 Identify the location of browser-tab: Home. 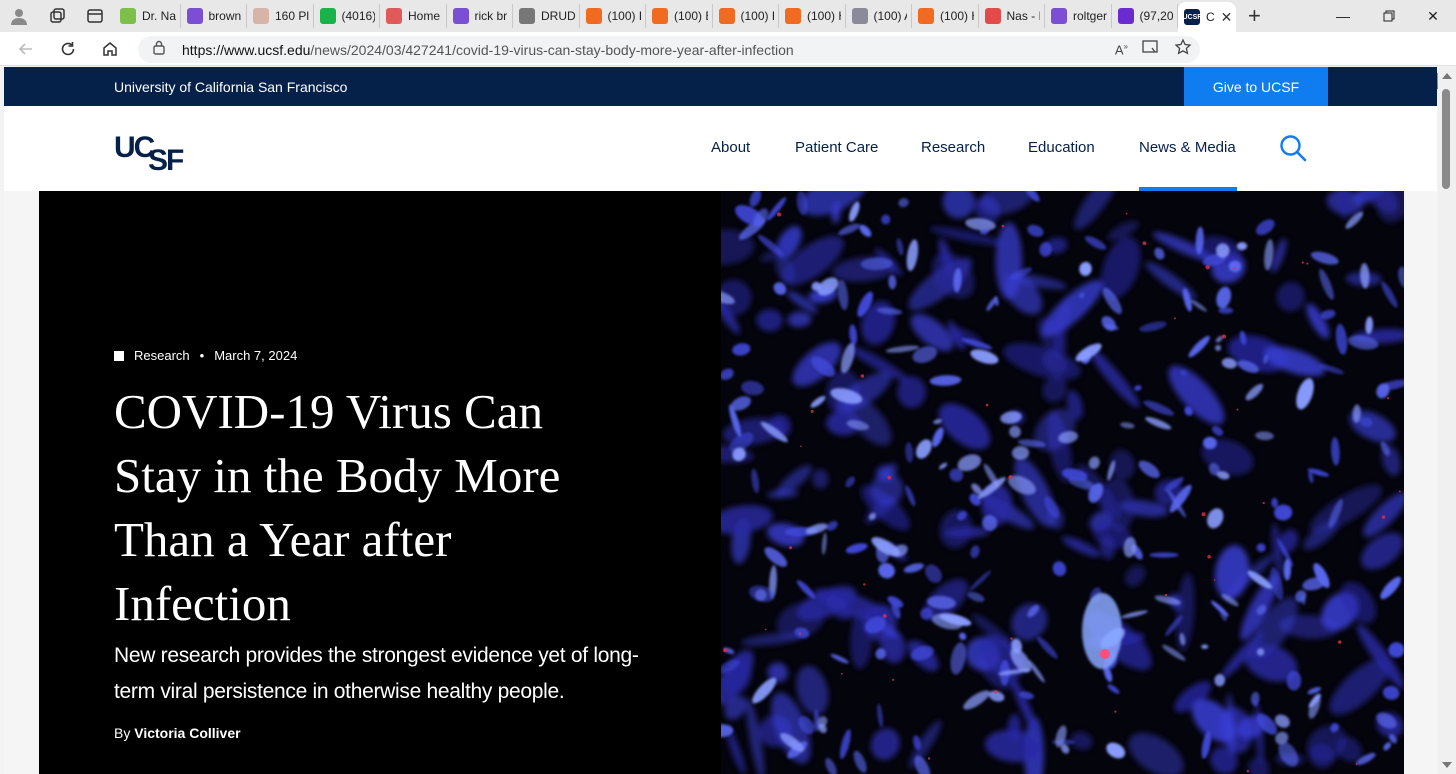
(413, 16).